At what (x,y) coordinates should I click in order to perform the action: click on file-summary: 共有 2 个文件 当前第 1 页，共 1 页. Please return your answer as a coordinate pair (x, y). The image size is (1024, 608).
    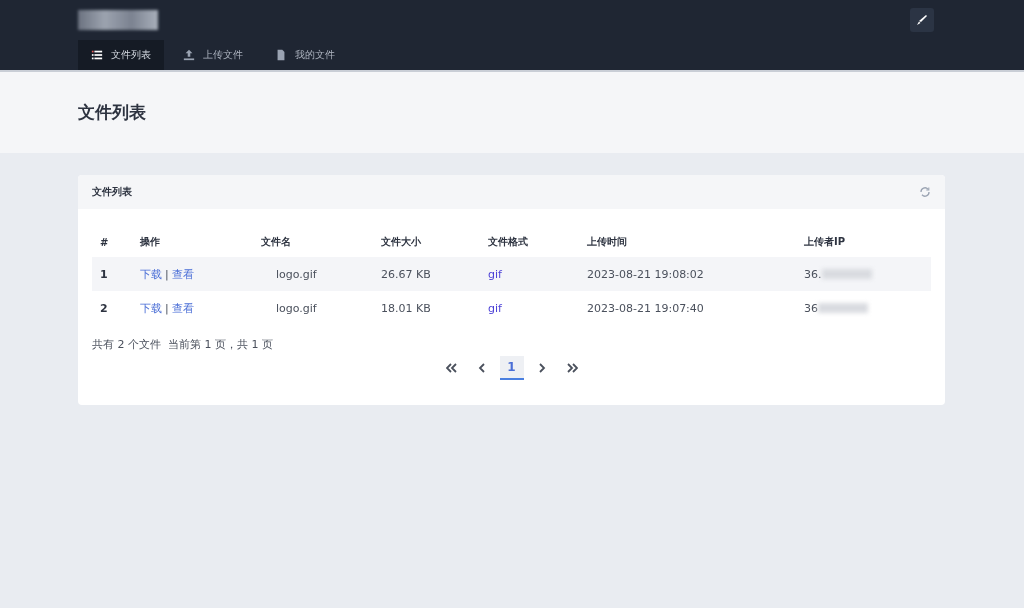
    Looking at the image, I should click on (183, 344).